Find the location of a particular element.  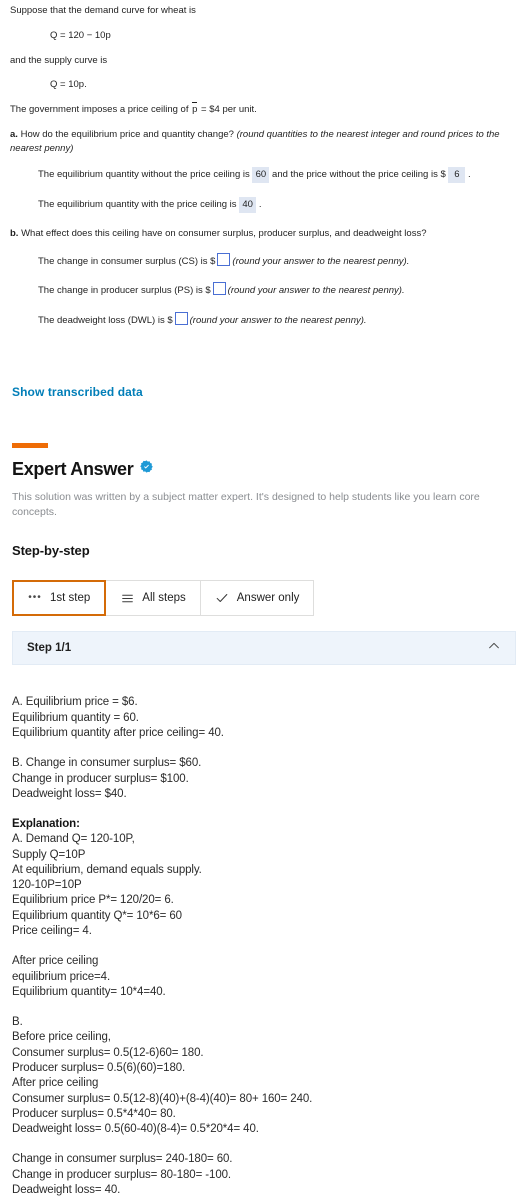

solution-line: Before price ceiling, is located at coordinates (61, 1037).